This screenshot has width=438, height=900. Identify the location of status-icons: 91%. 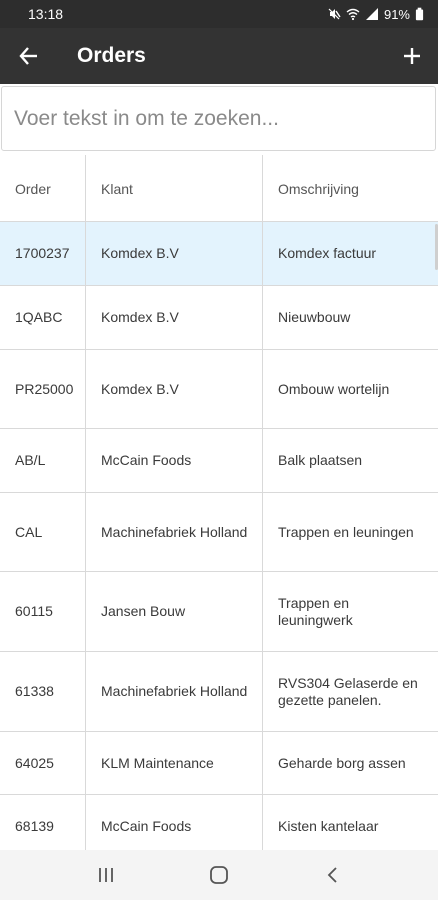
(375, 14).